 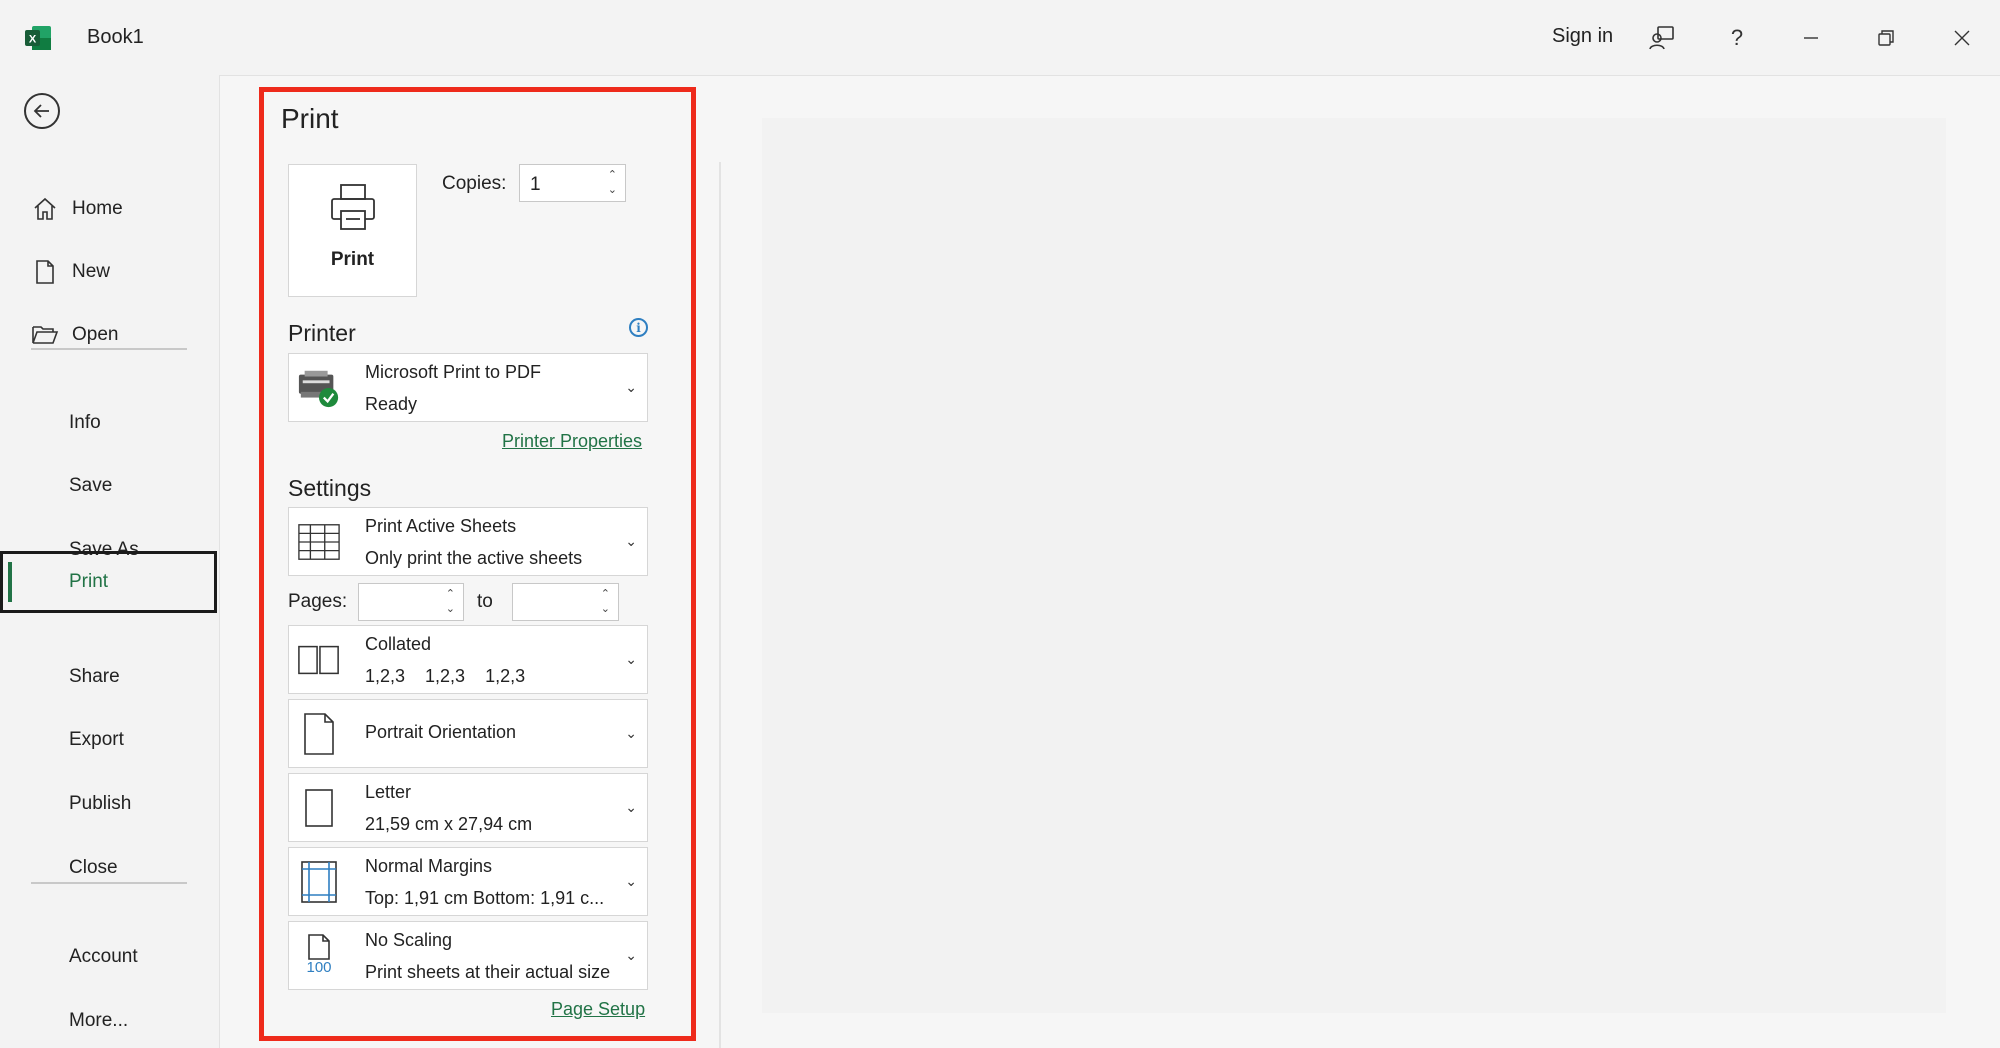 I want to click on minimize-button, so click(x=1811, y=38).